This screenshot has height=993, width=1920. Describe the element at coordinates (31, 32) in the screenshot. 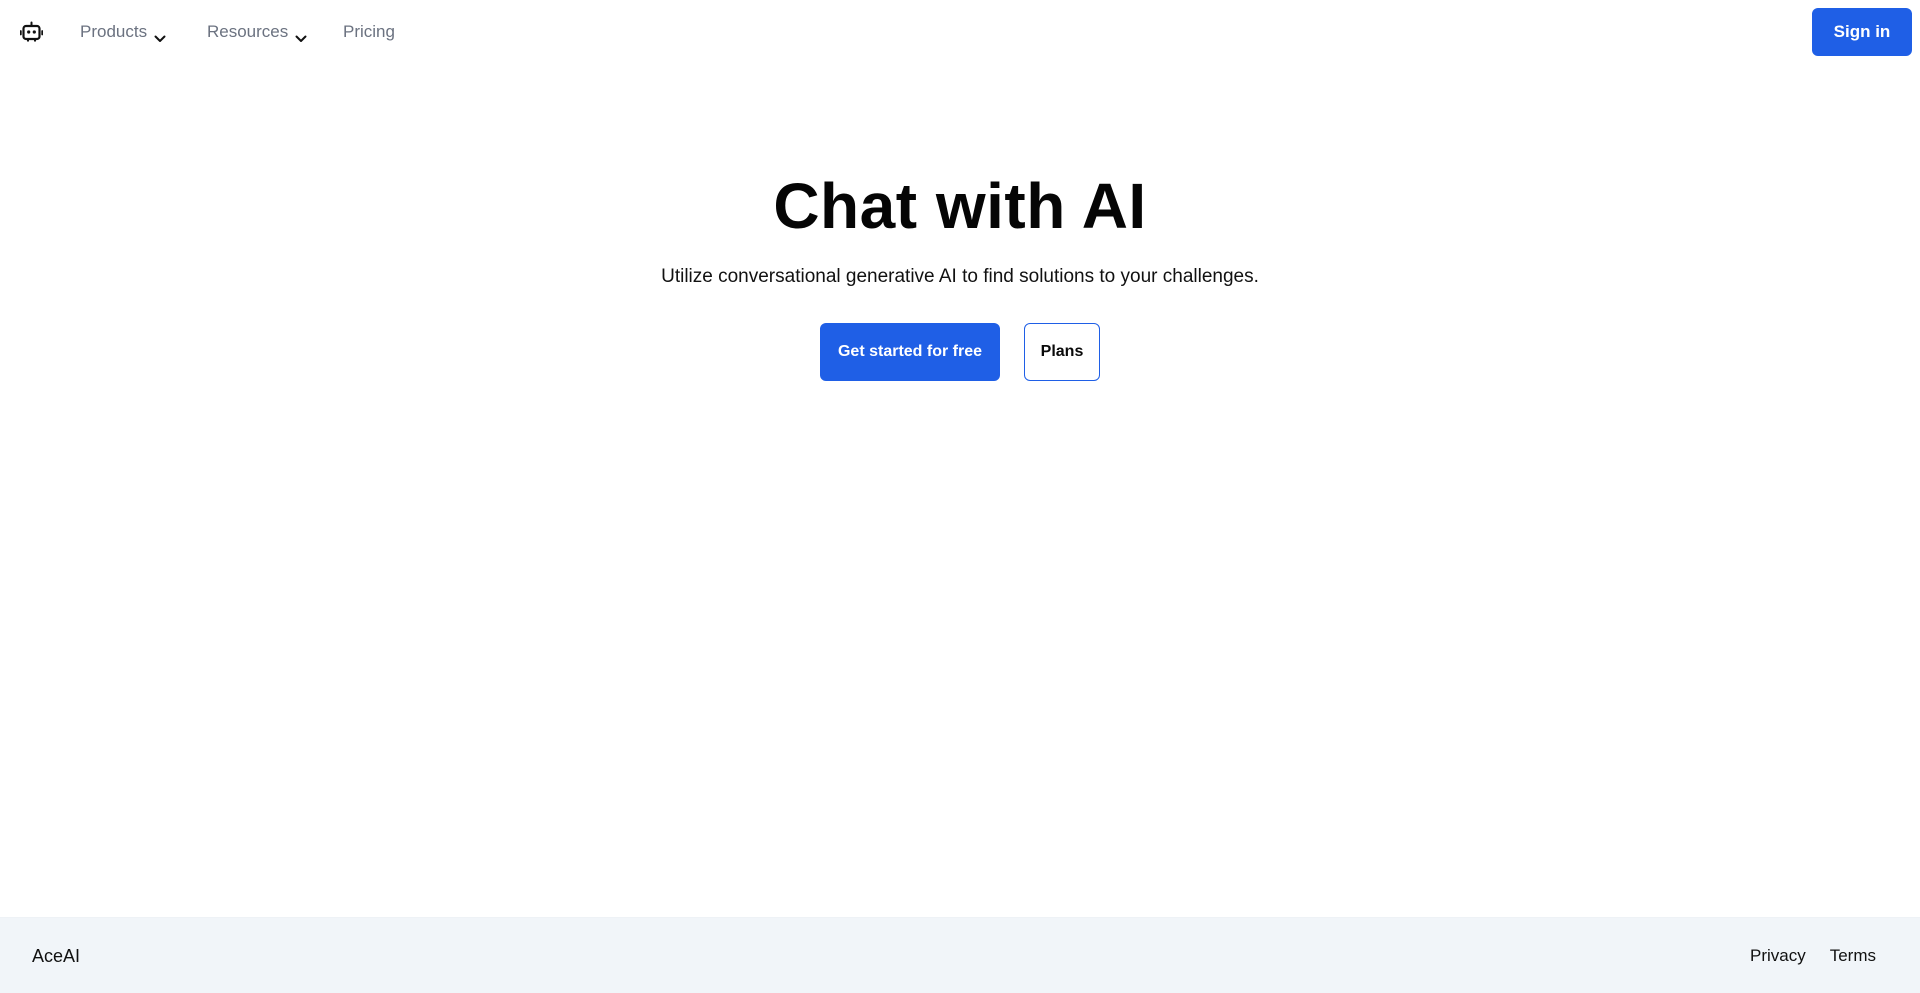

I see `robot-icon` at that location.